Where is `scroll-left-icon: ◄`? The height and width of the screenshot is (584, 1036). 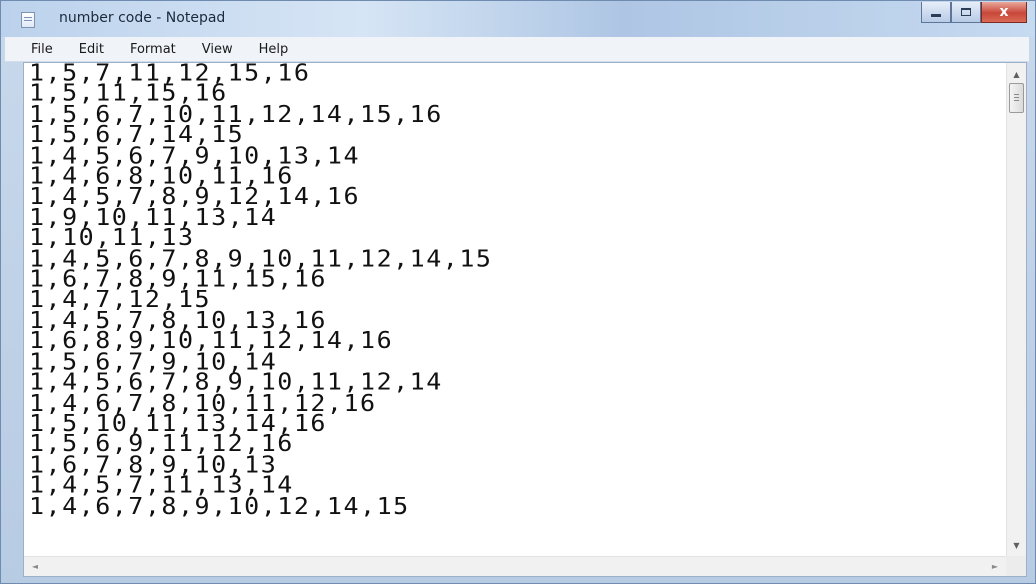 scroll-left-icon: ◄ is located at coordinates (35, 566).